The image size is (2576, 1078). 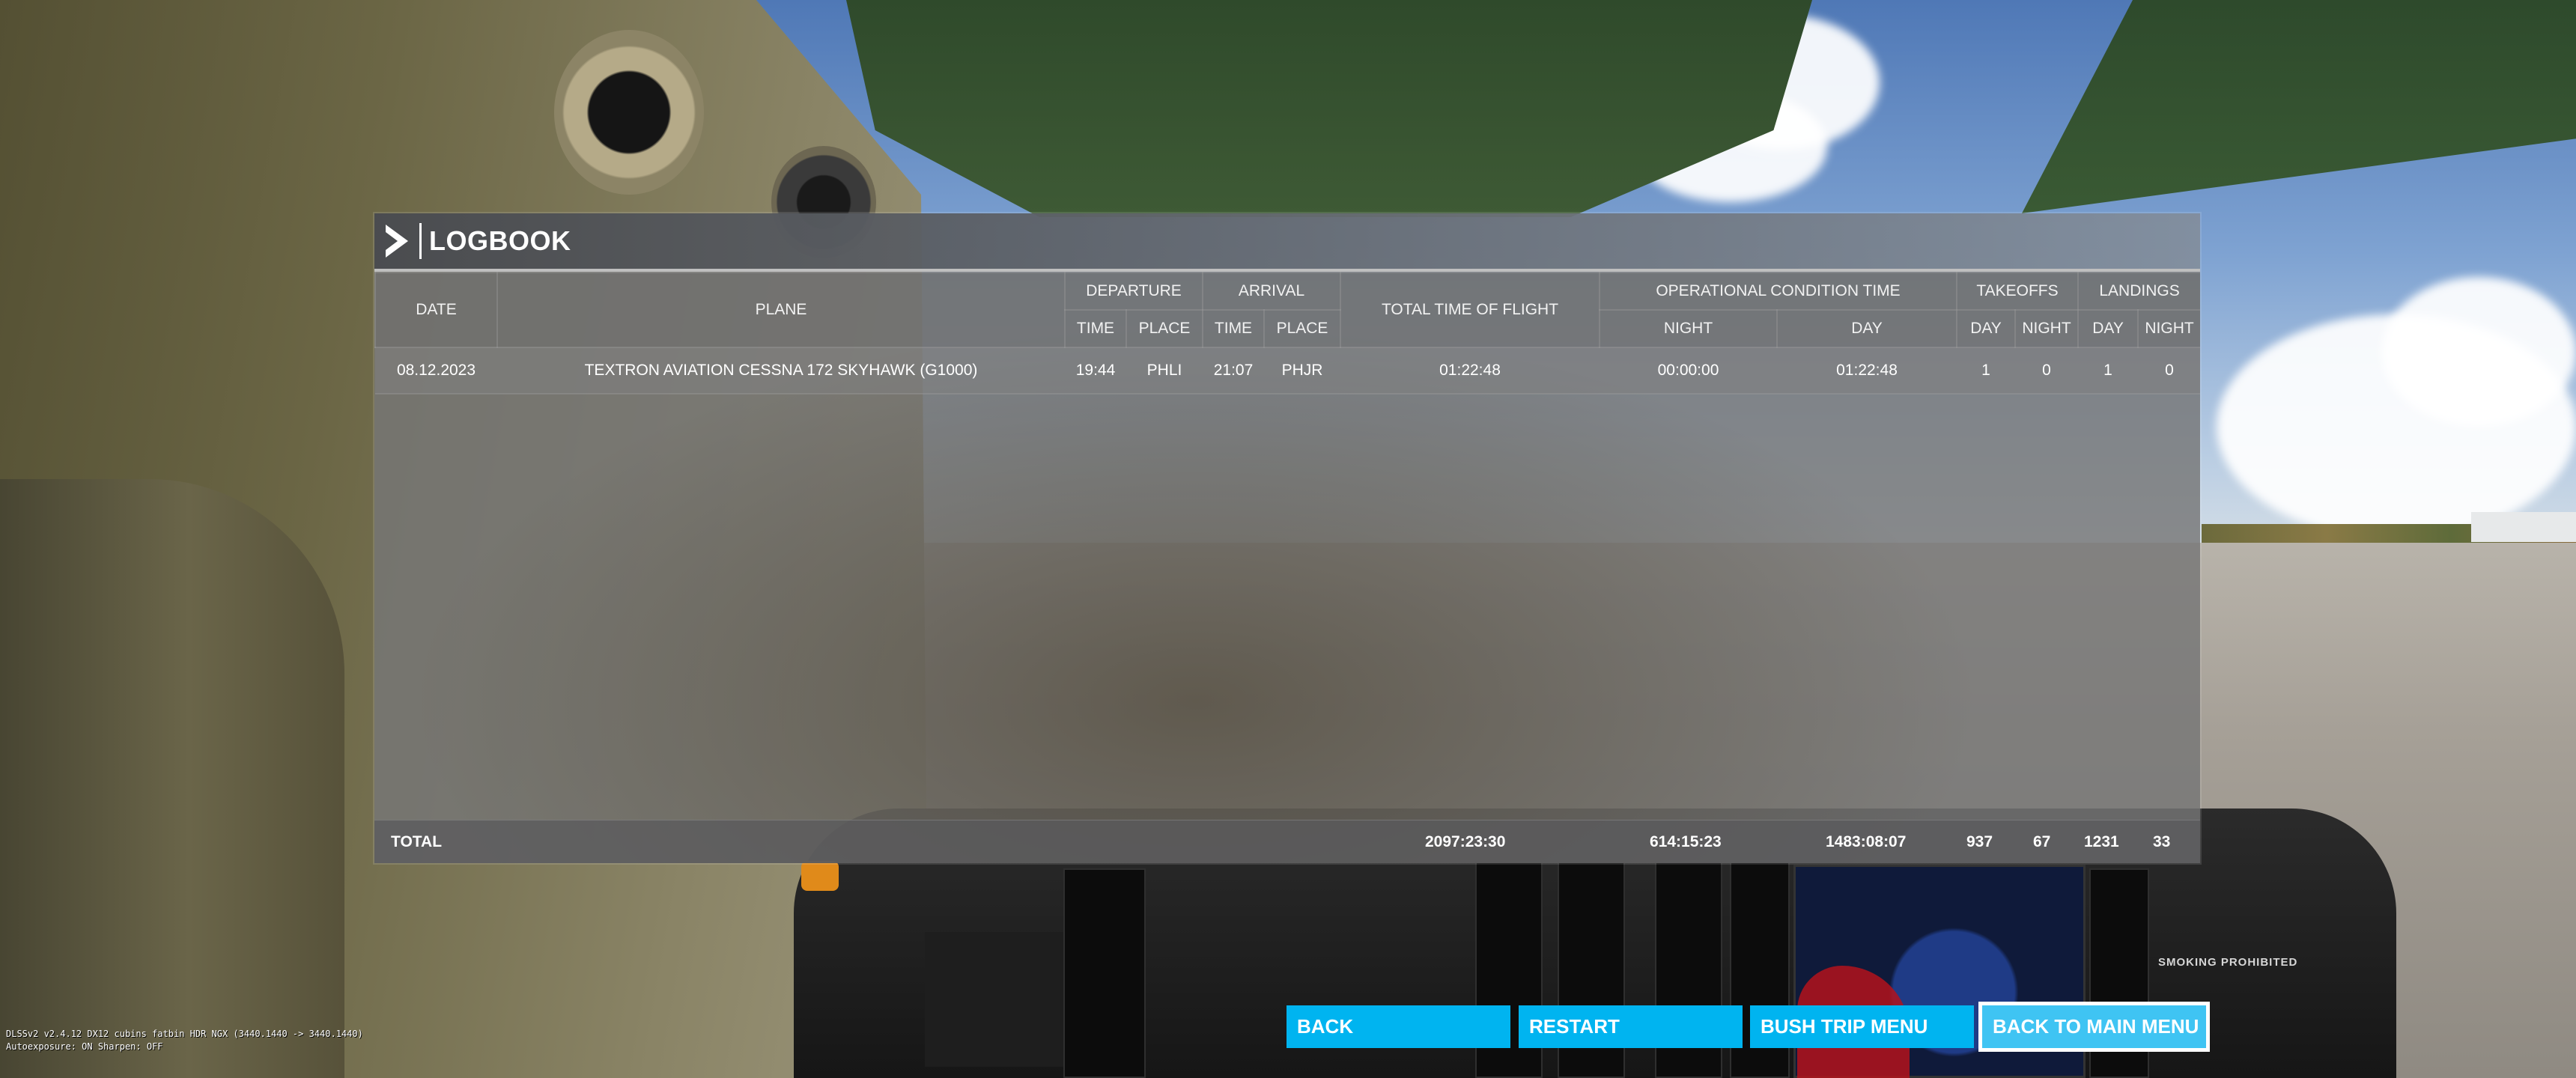 I want to click on col-plane: PLANE, so click(x=781, y=310).